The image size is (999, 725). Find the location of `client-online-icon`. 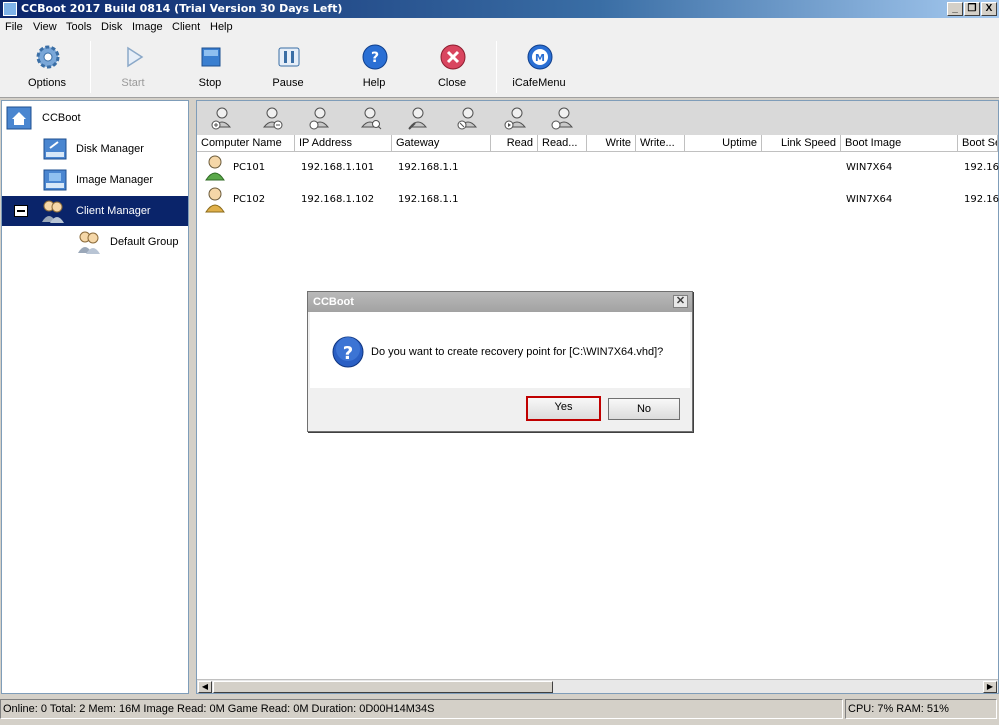

client-online-icon is located at coordinates (215, 168).